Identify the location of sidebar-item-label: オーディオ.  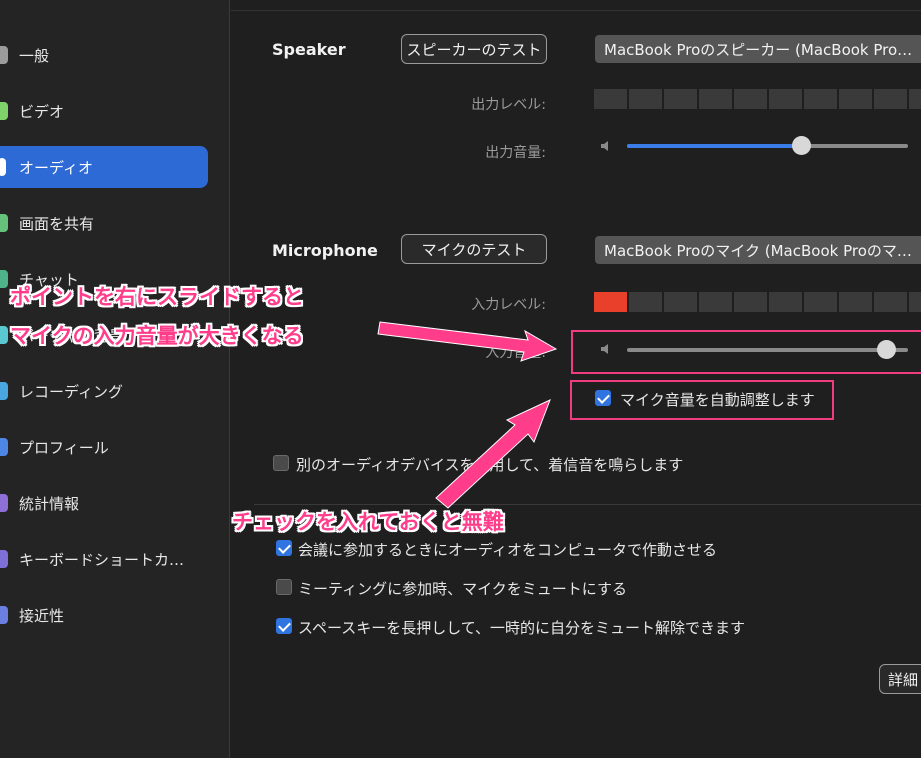
(56, 167).